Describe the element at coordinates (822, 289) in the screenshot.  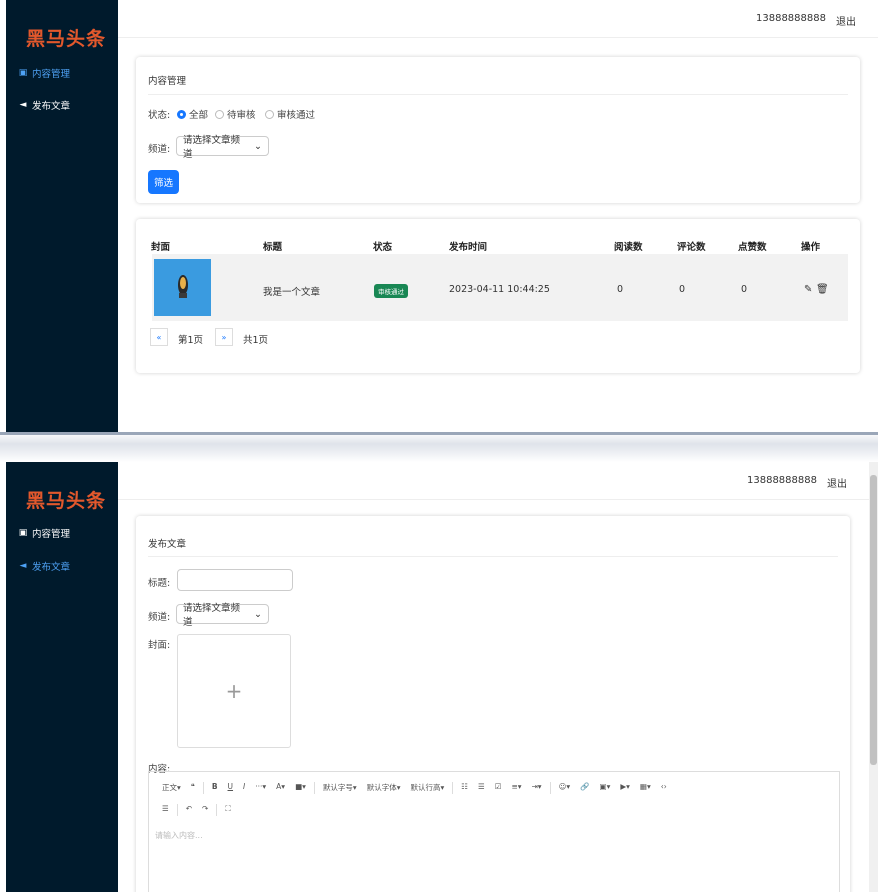
I see `delete-icon: 🗑` at that location.